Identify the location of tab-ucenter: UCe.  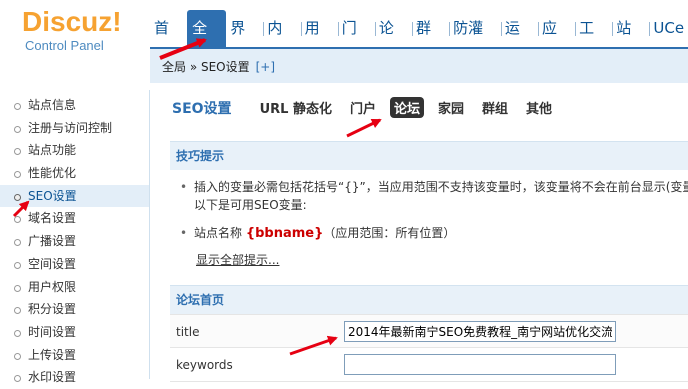
(668, 28).